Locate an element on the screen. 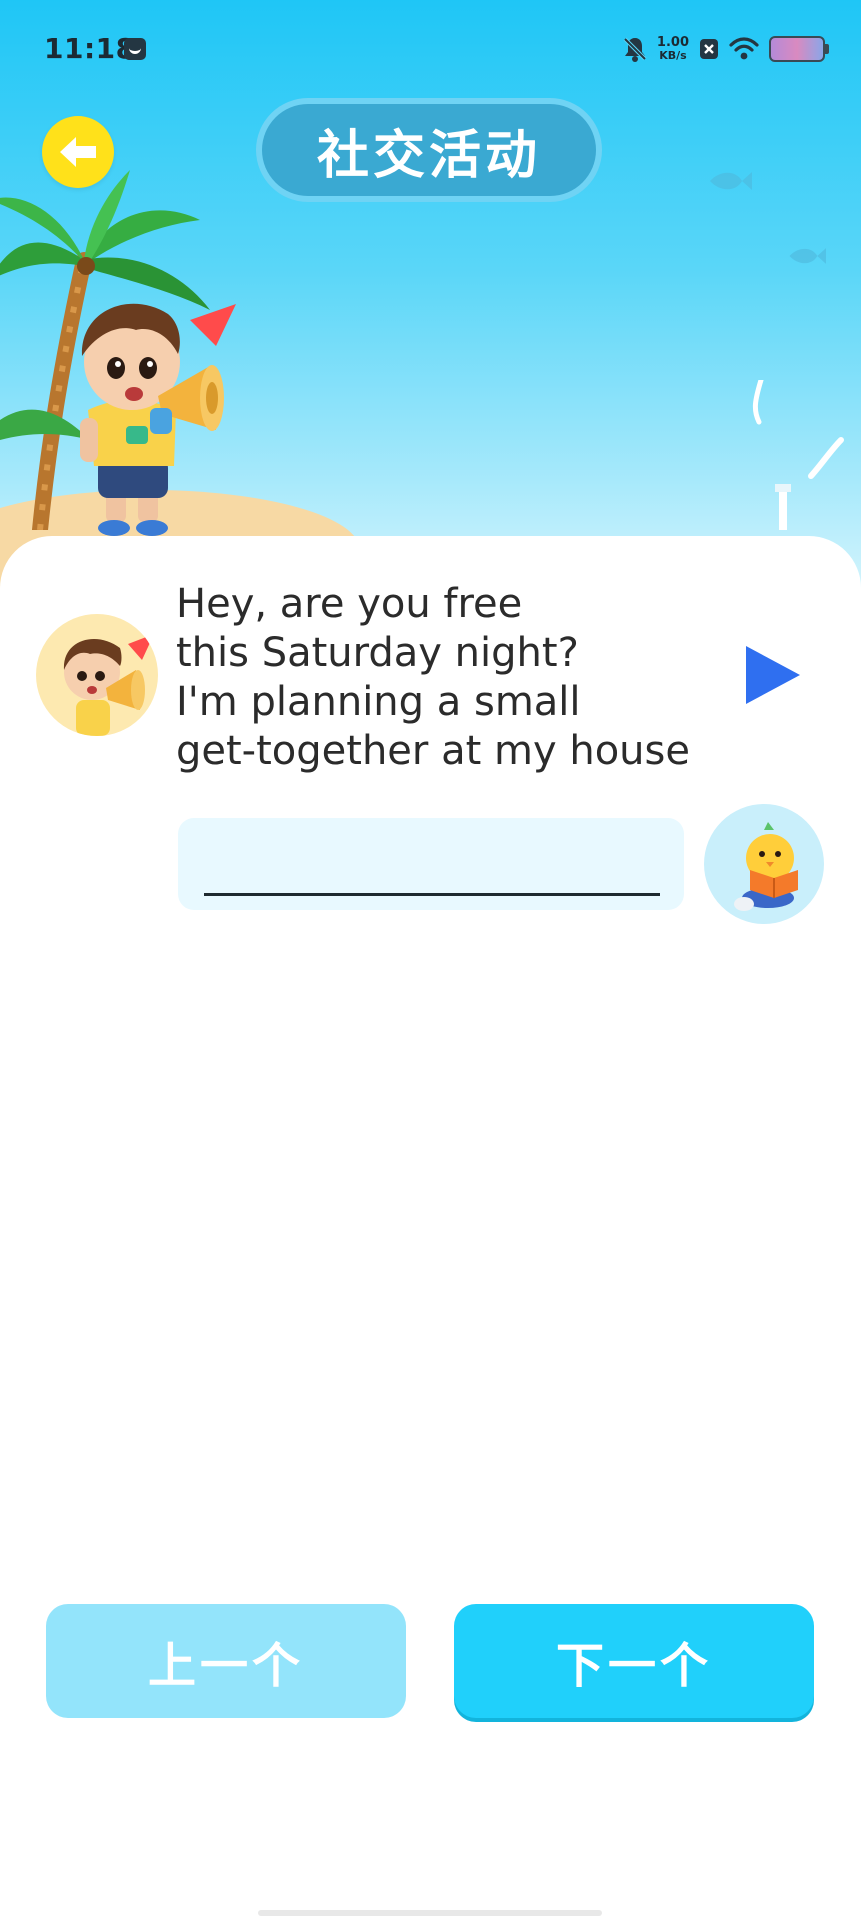 The image size is (861, 1920). next-button: 下一个 is located at coordinates (634, 1661).